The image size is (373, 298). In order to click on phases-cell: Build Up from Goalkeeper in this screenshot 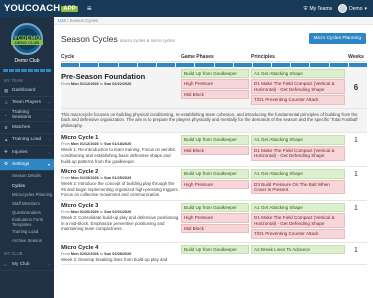, I will do `click(214, 253)`.